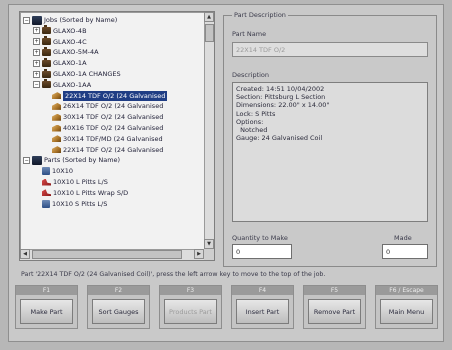 This screenshot has height=350, width=452. Describe the element at coordinates (46, 171) in the screenshot. I see `blue-part-icon` at that location.